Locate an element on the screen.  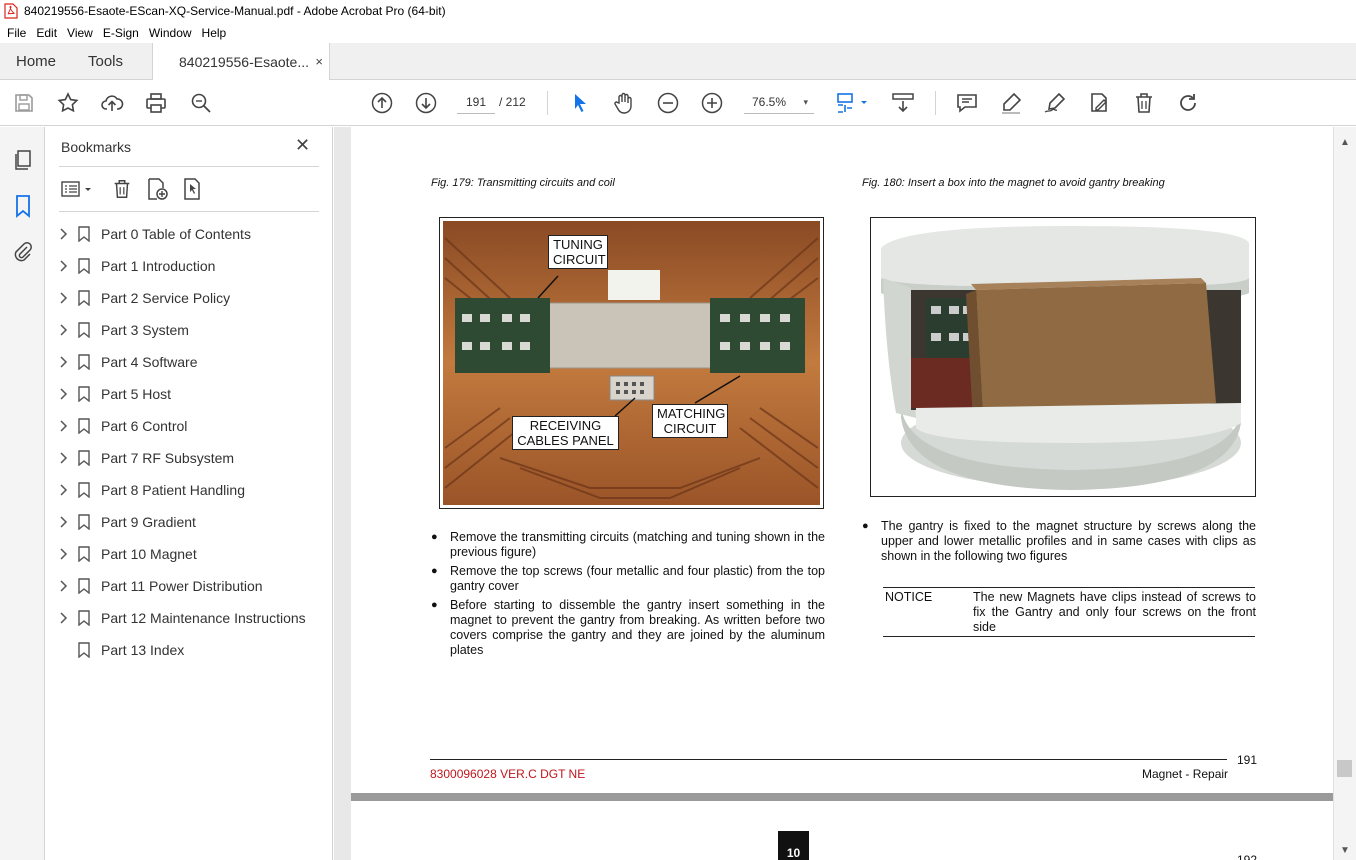
delete-bookmark-icon is located at coordinates (122, 189).